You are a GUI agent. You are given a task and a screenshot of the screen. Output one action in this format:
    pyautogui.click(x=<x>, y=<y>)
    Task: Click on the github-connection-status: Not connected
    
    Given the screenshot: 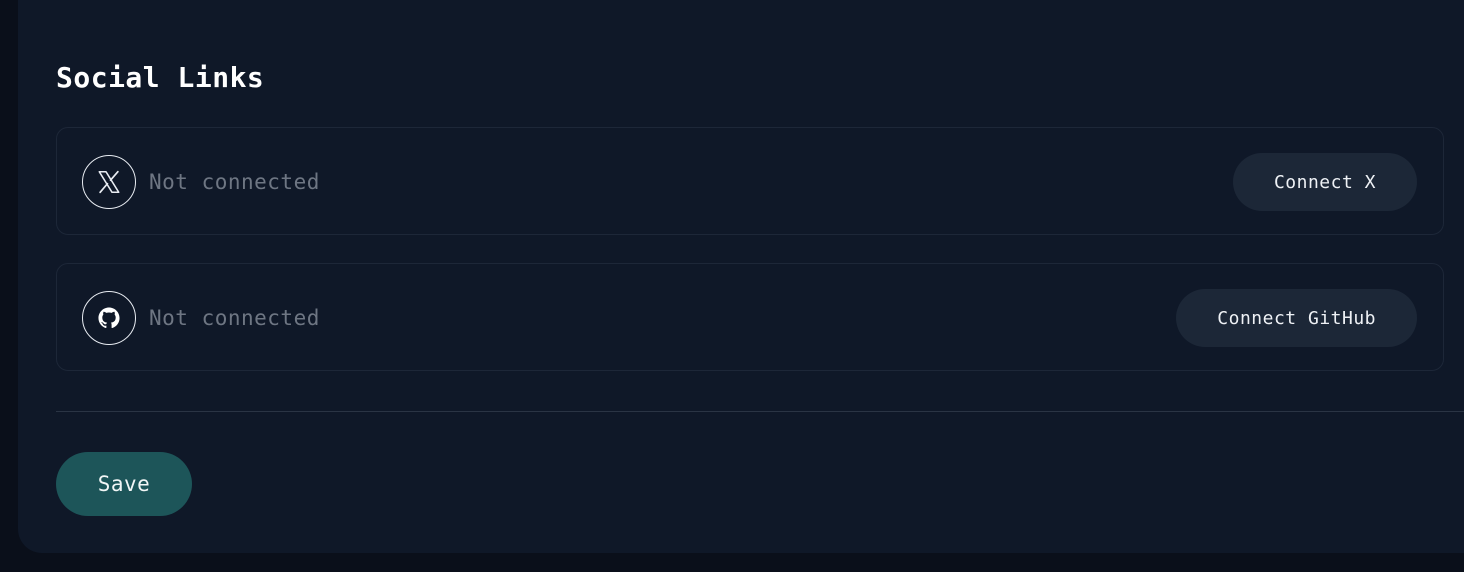 What is the action you would take?
    pyautogui.click(x=234, y=318)
    